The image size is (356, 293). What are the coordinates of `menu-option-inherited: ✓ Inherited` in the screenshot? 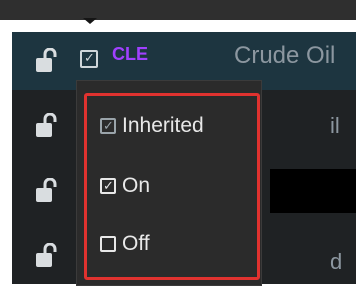 It's located at (152, 126).